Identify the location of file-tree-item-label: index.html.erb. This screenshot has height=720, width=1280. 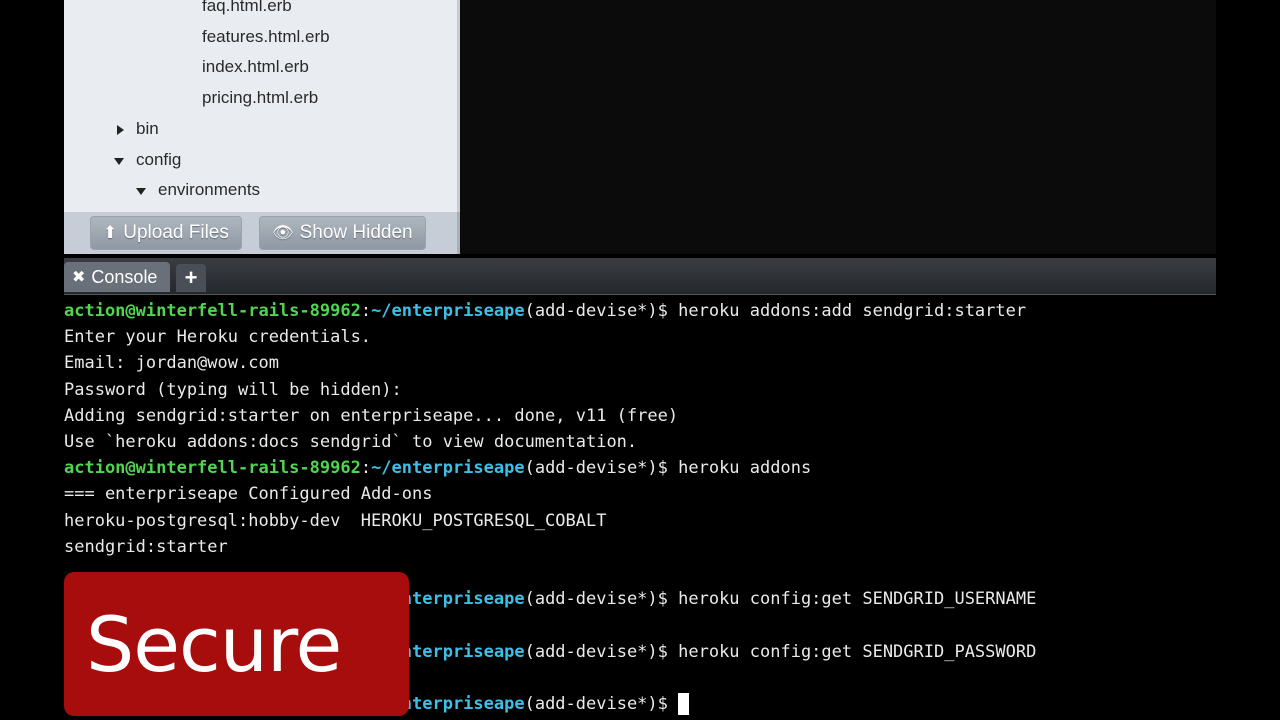
(255, 67).